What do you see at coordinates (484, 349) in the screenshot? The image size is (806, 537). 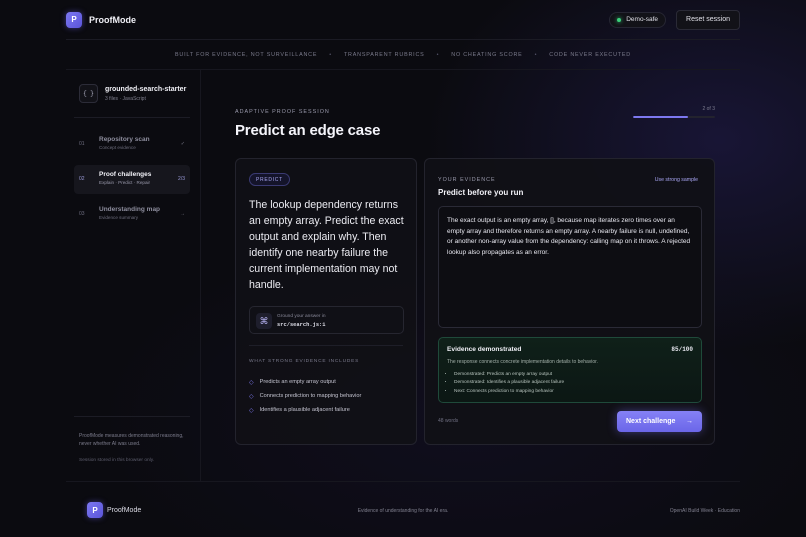 I see `evidence-result-title: Evidence demonstrated` at bounding box center [484, 349].